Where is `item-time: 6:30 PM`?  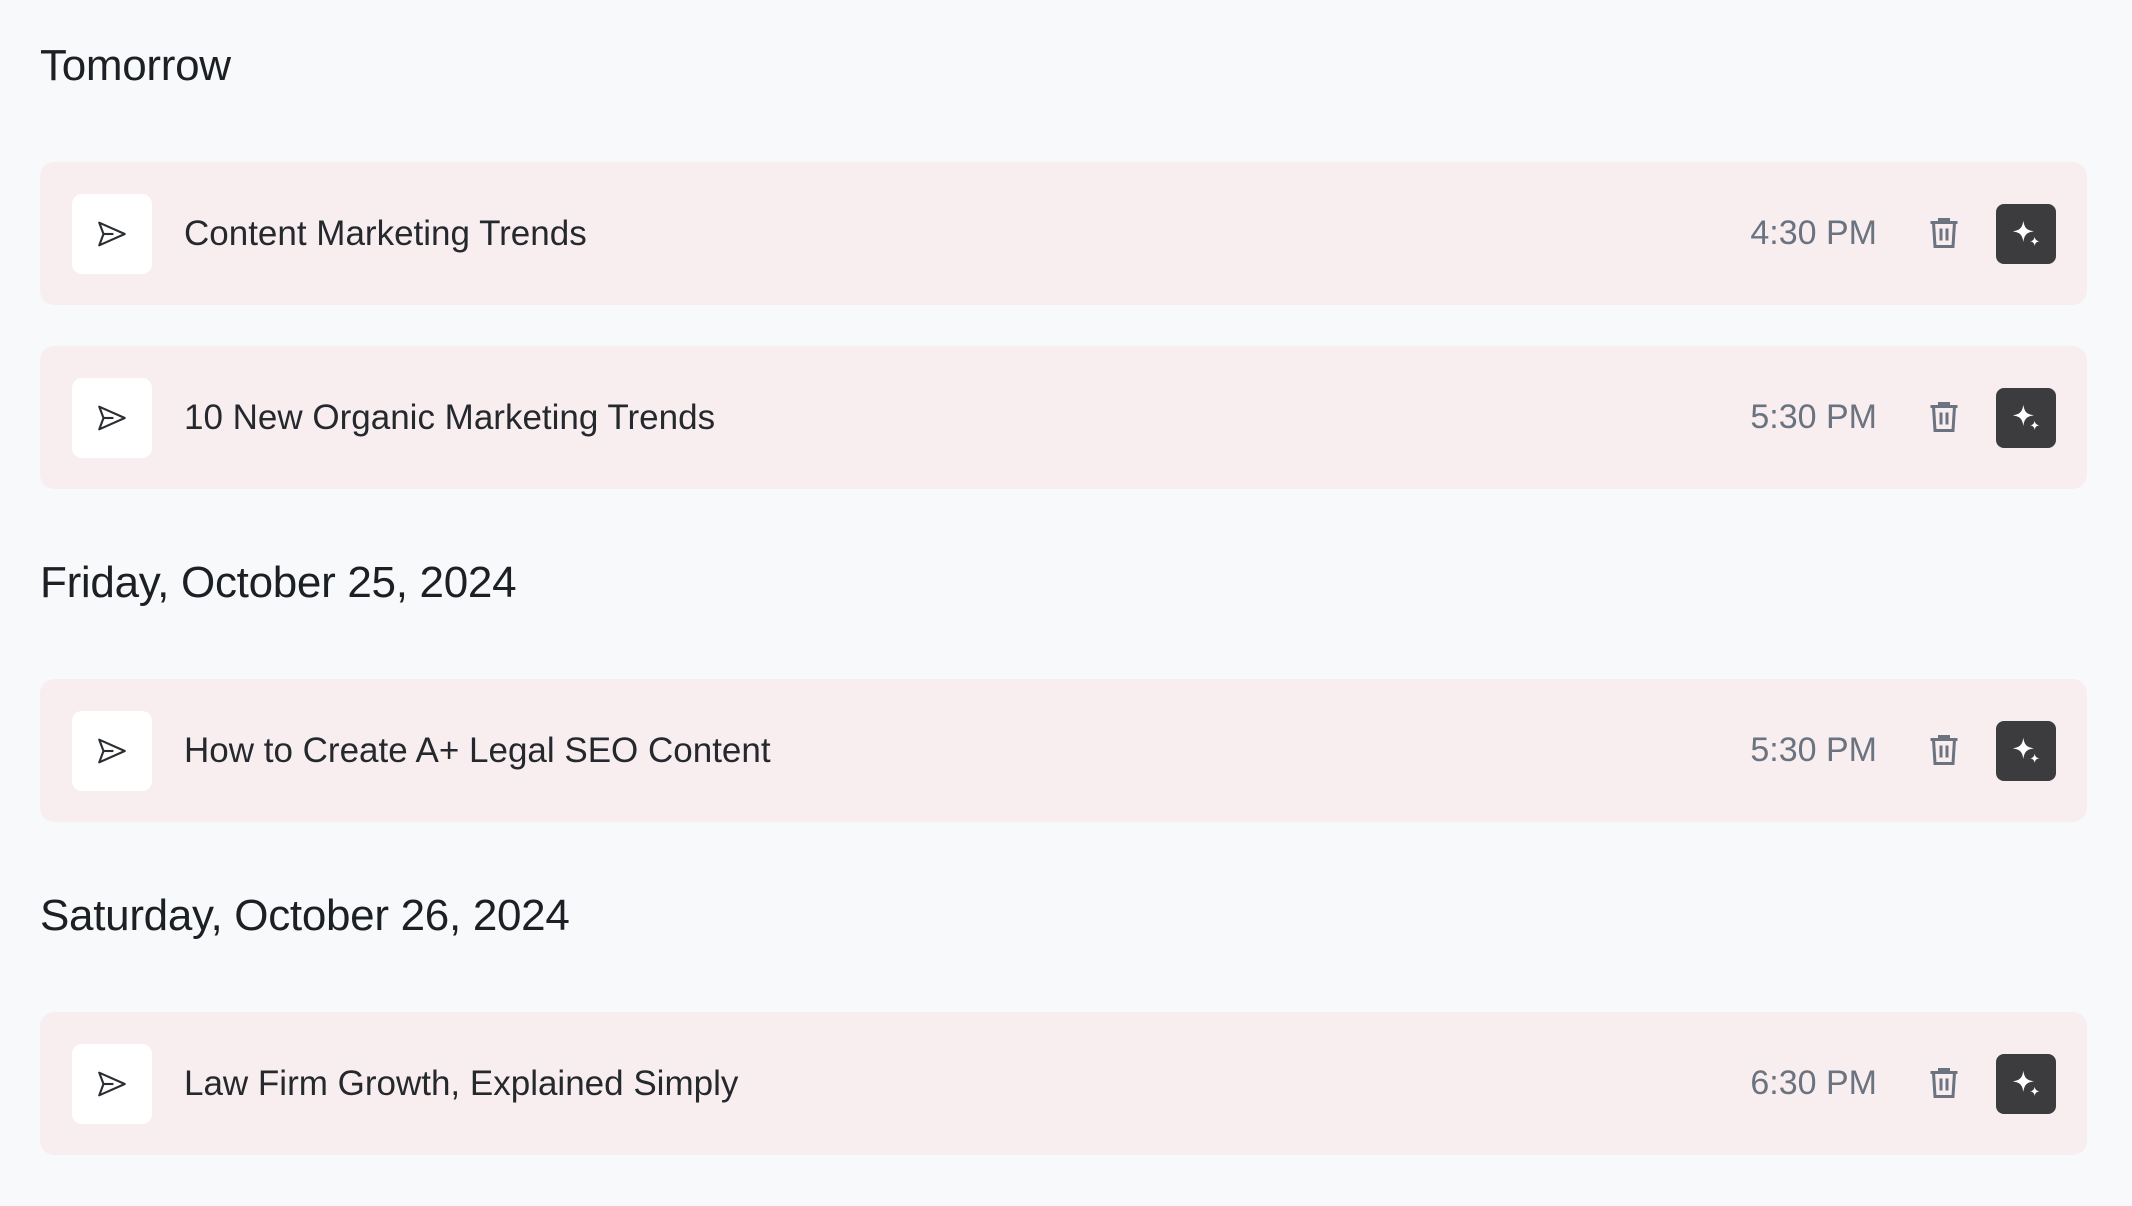 item-time: 6:30 PM is located at coordinates (1813, 1083).